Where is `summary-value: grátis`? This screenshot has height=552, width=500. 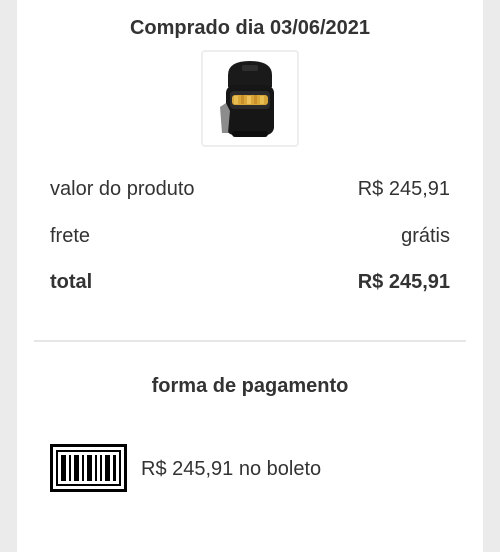 summary-value: grátis is located at coordinates (425, 235).